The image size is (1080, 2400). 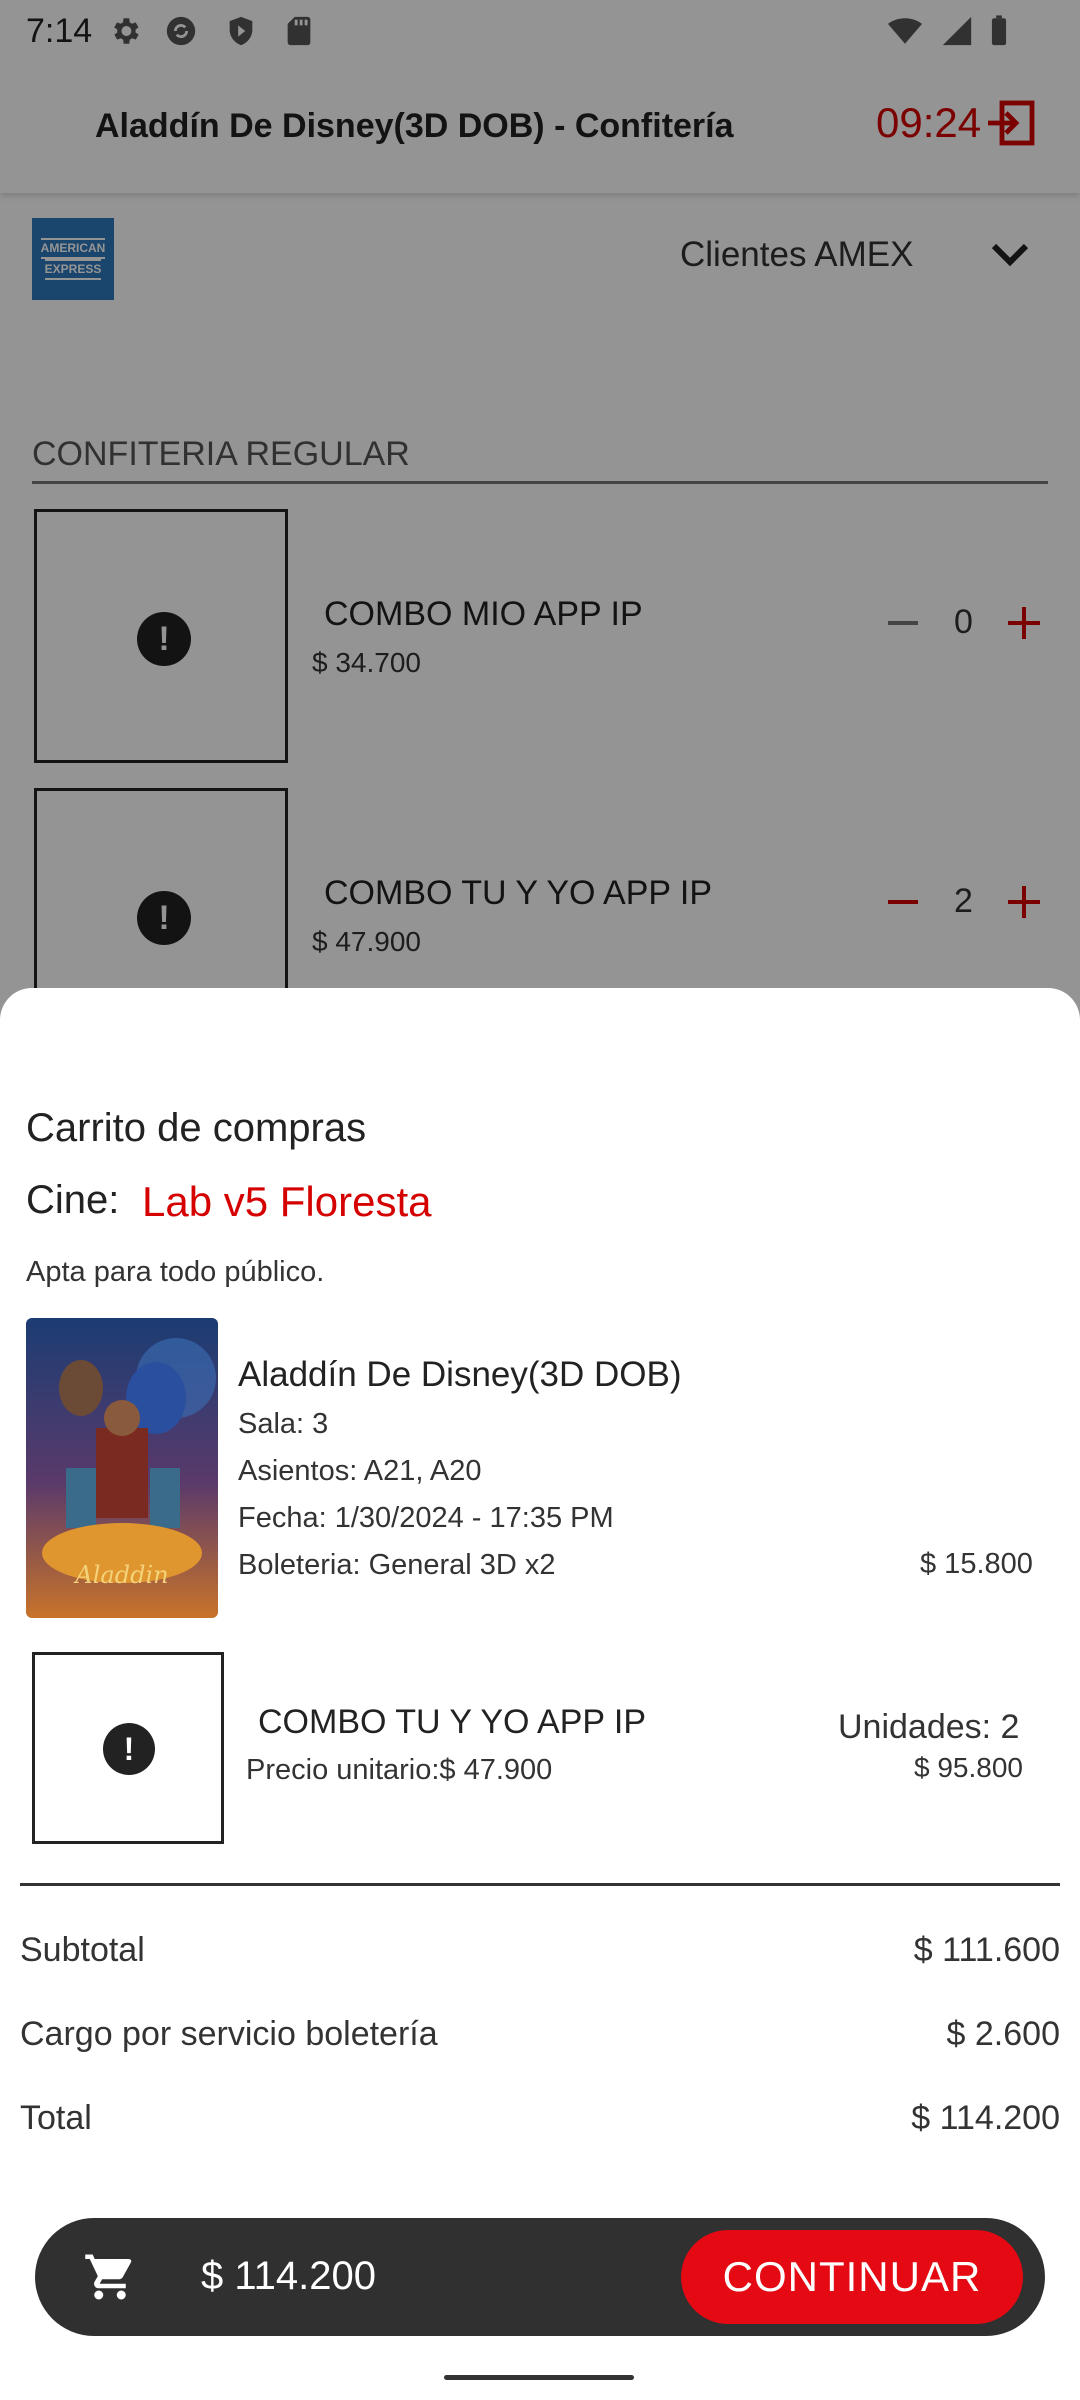 What do you see at coordinates (460, 1374) in the screenshot?
I see `movie-title: Aladdín De Disney(3D DOB)` at bounding box center [460, 1374].